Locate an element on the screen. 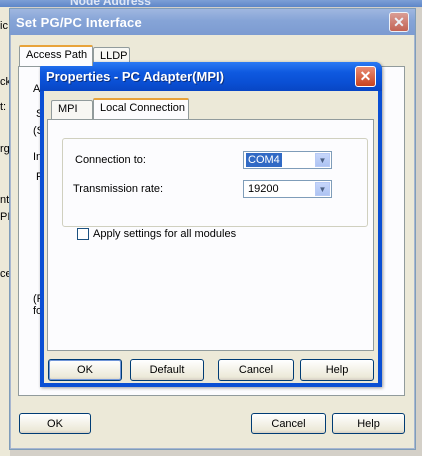 This screenshot has height=456, width=422. connection-to-label: Connection to: is located at coordinates (110, 160).